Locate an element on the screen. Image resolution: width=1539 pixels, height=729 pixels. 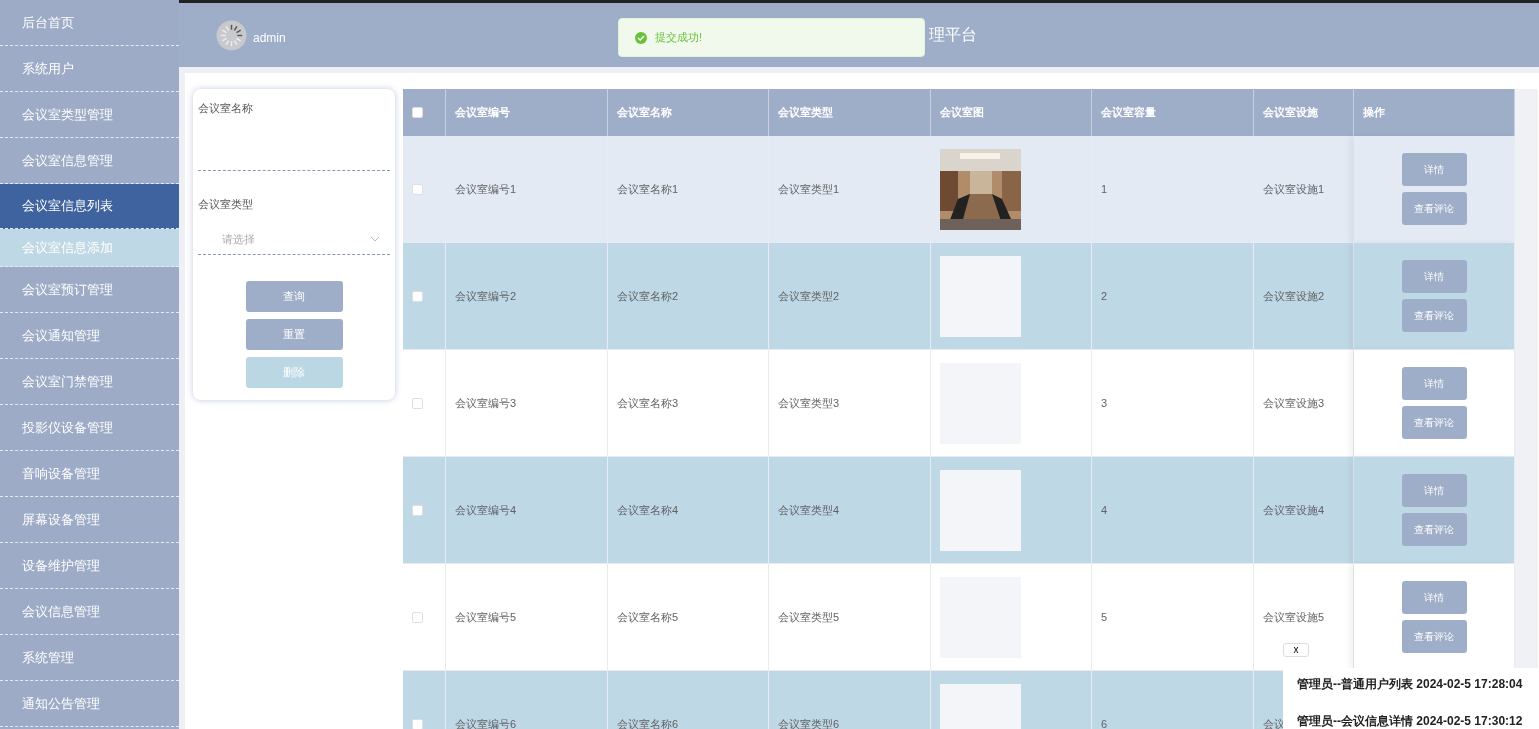
sidebar-item: 会议信息管理 is located at coordinates (89, 612).